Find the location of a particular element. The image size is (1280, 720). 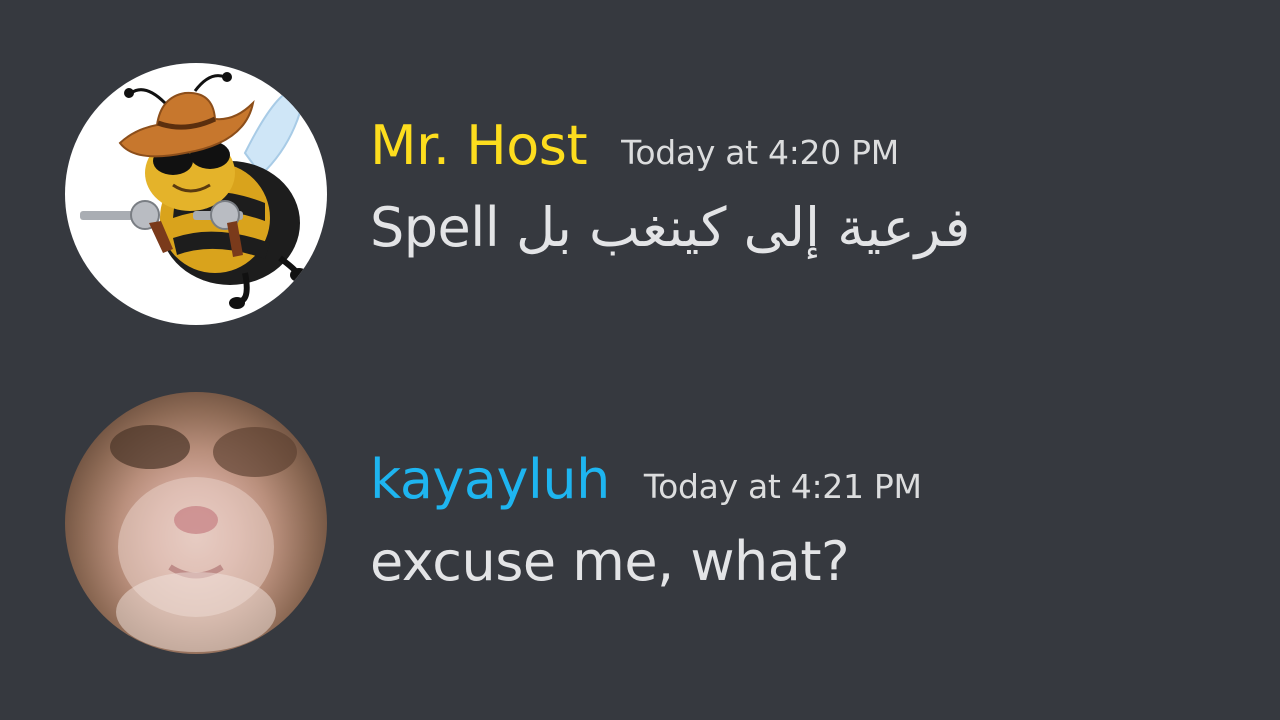

hamster-icon is located at coordinates (203, 538).